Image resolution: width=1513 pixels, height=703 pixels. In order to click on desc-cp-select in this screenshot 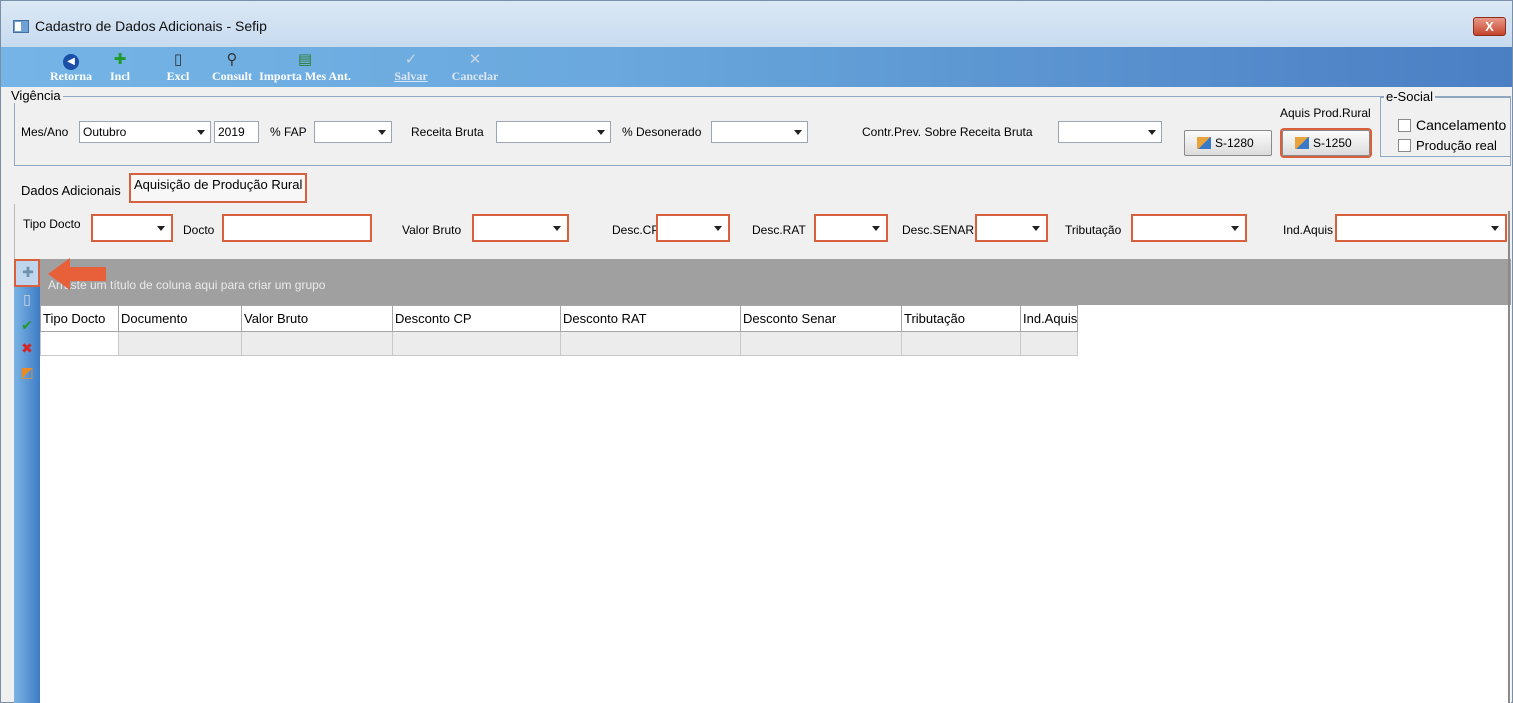, I will do `click(693, 228)`.